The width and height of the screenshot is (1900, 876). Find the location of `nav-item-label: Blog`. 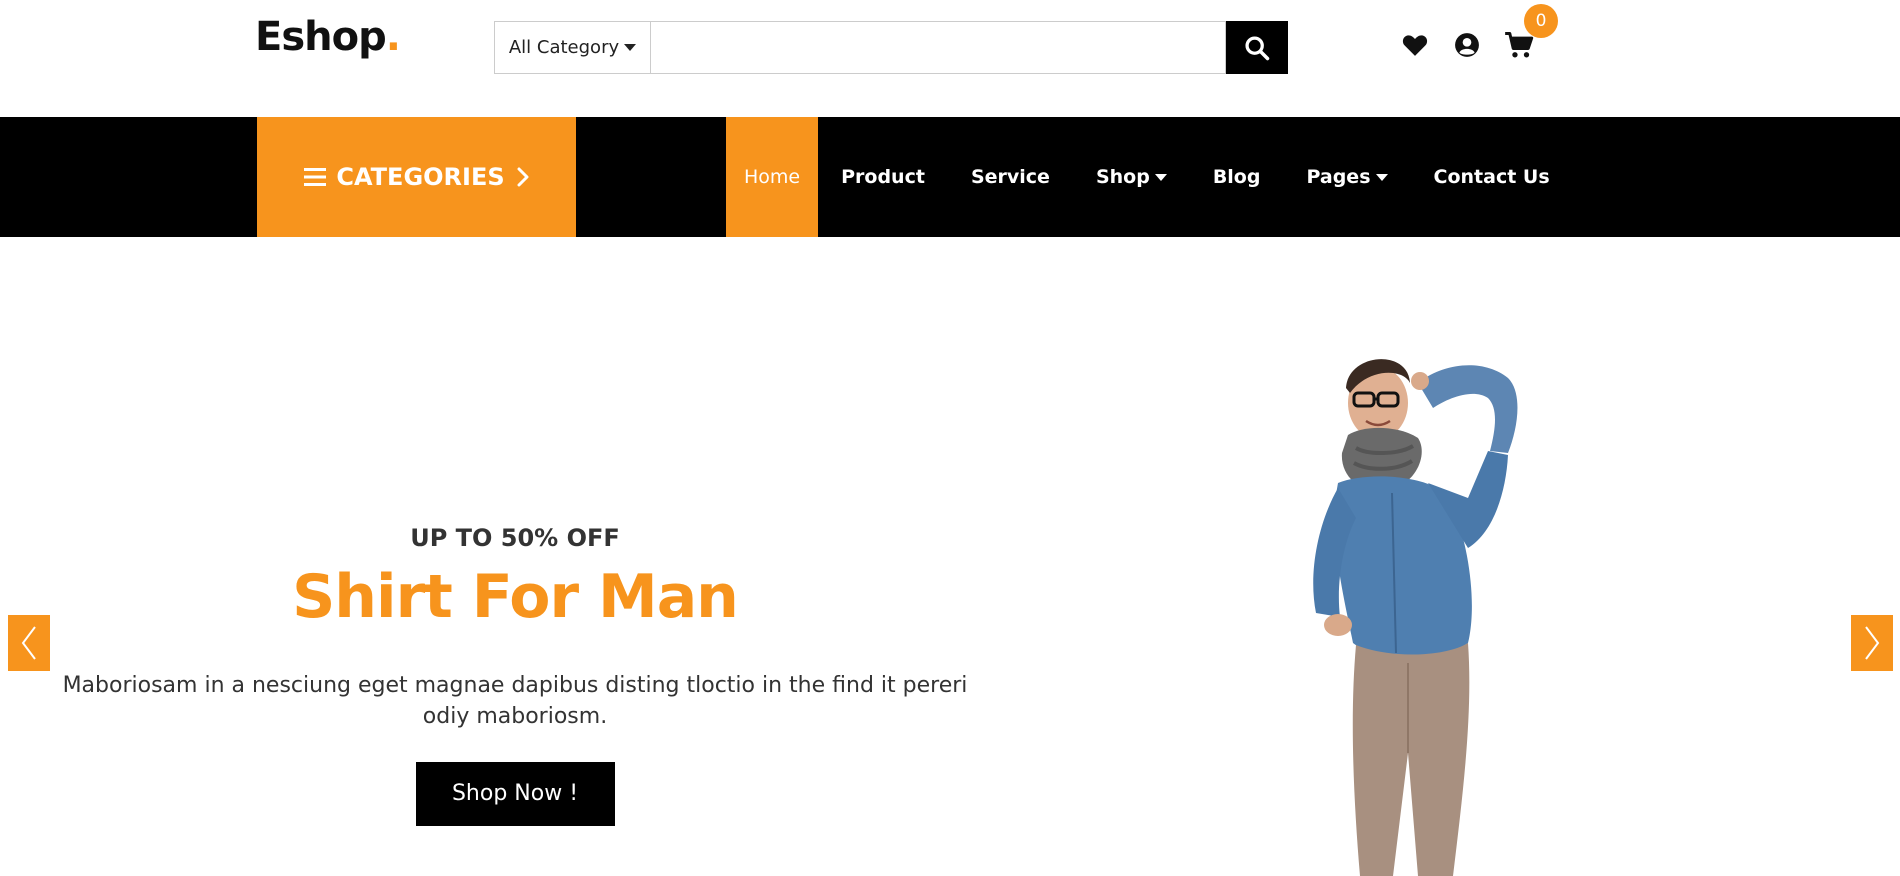

nav-item-label: Blog is located at coordinates (1236, 177).